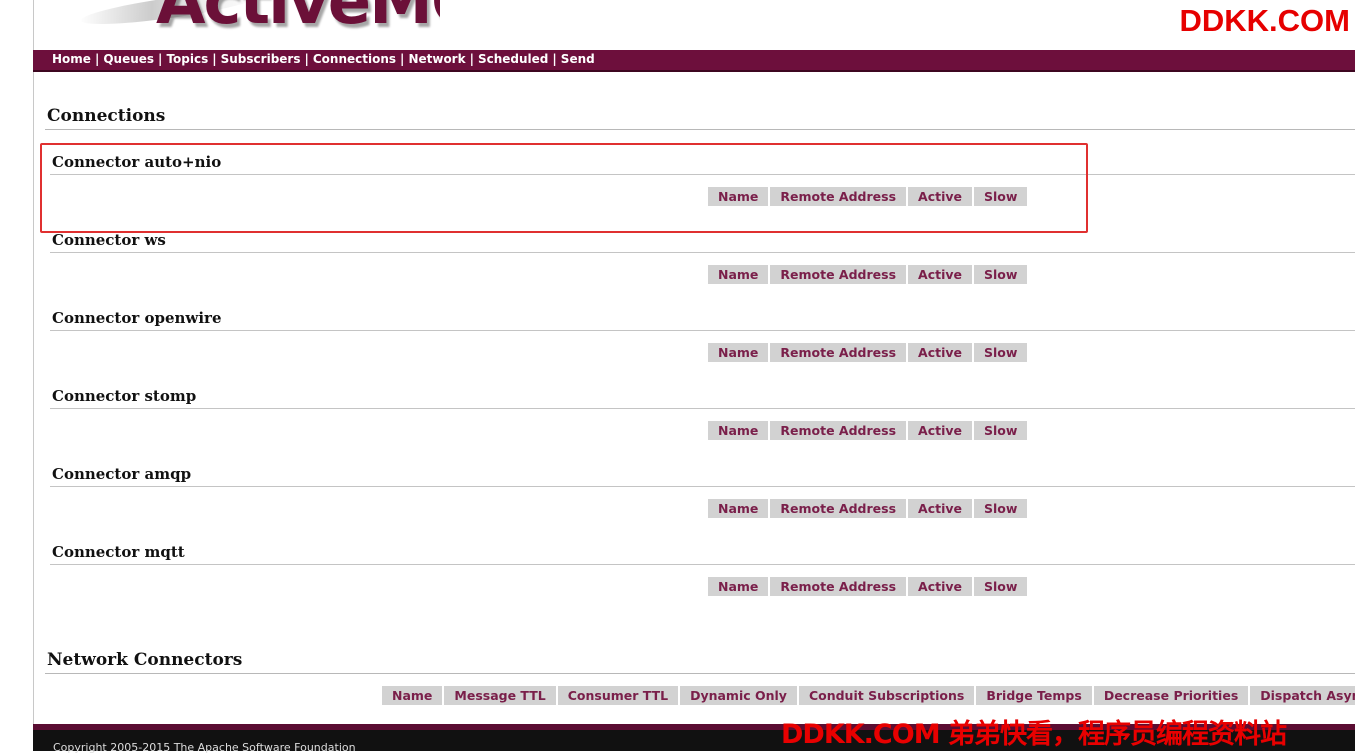 The height and width of the screenshot is (754, 1355). Describe the element at coordinates (564, 188) in the screenshot. I see `highlight-box` at that location.